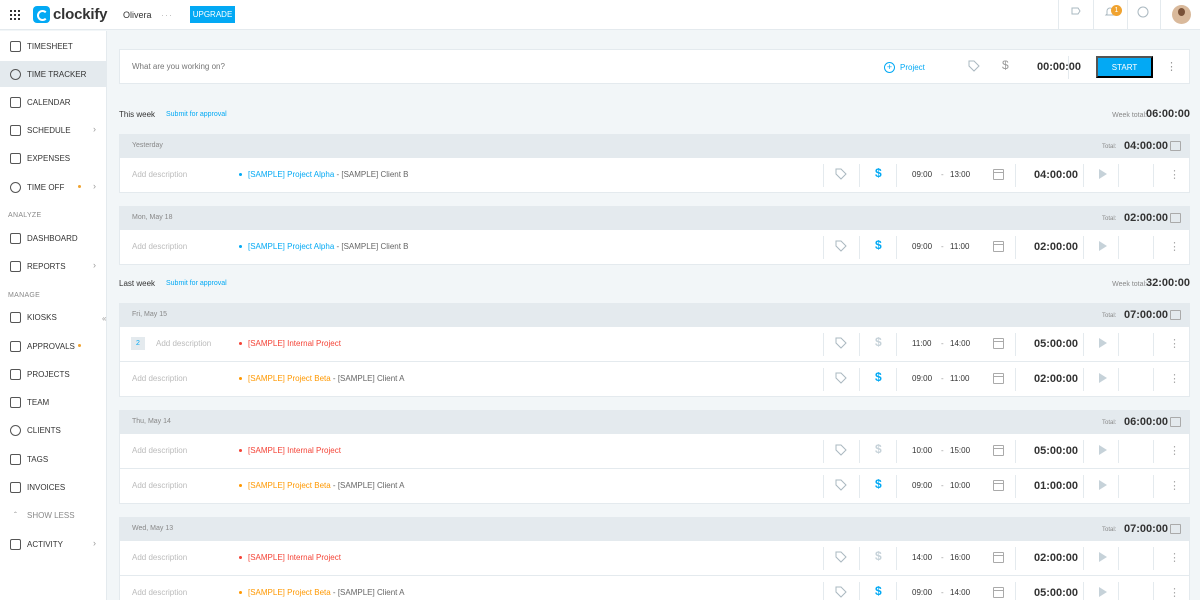  Describe the element at coordinates (1056, 486) in the screenshot. I see `entry-duration: 01:00:00` at that location.